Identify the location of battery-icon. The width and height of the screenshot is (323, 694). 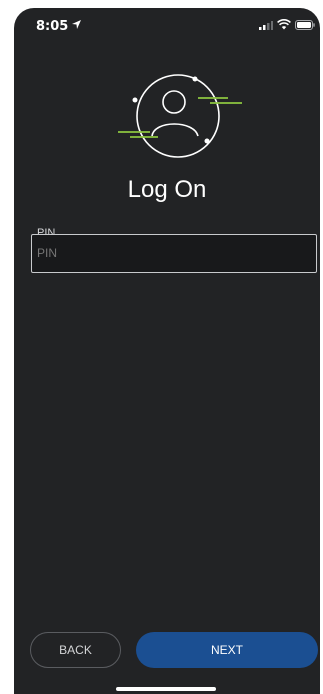
(305, 25).